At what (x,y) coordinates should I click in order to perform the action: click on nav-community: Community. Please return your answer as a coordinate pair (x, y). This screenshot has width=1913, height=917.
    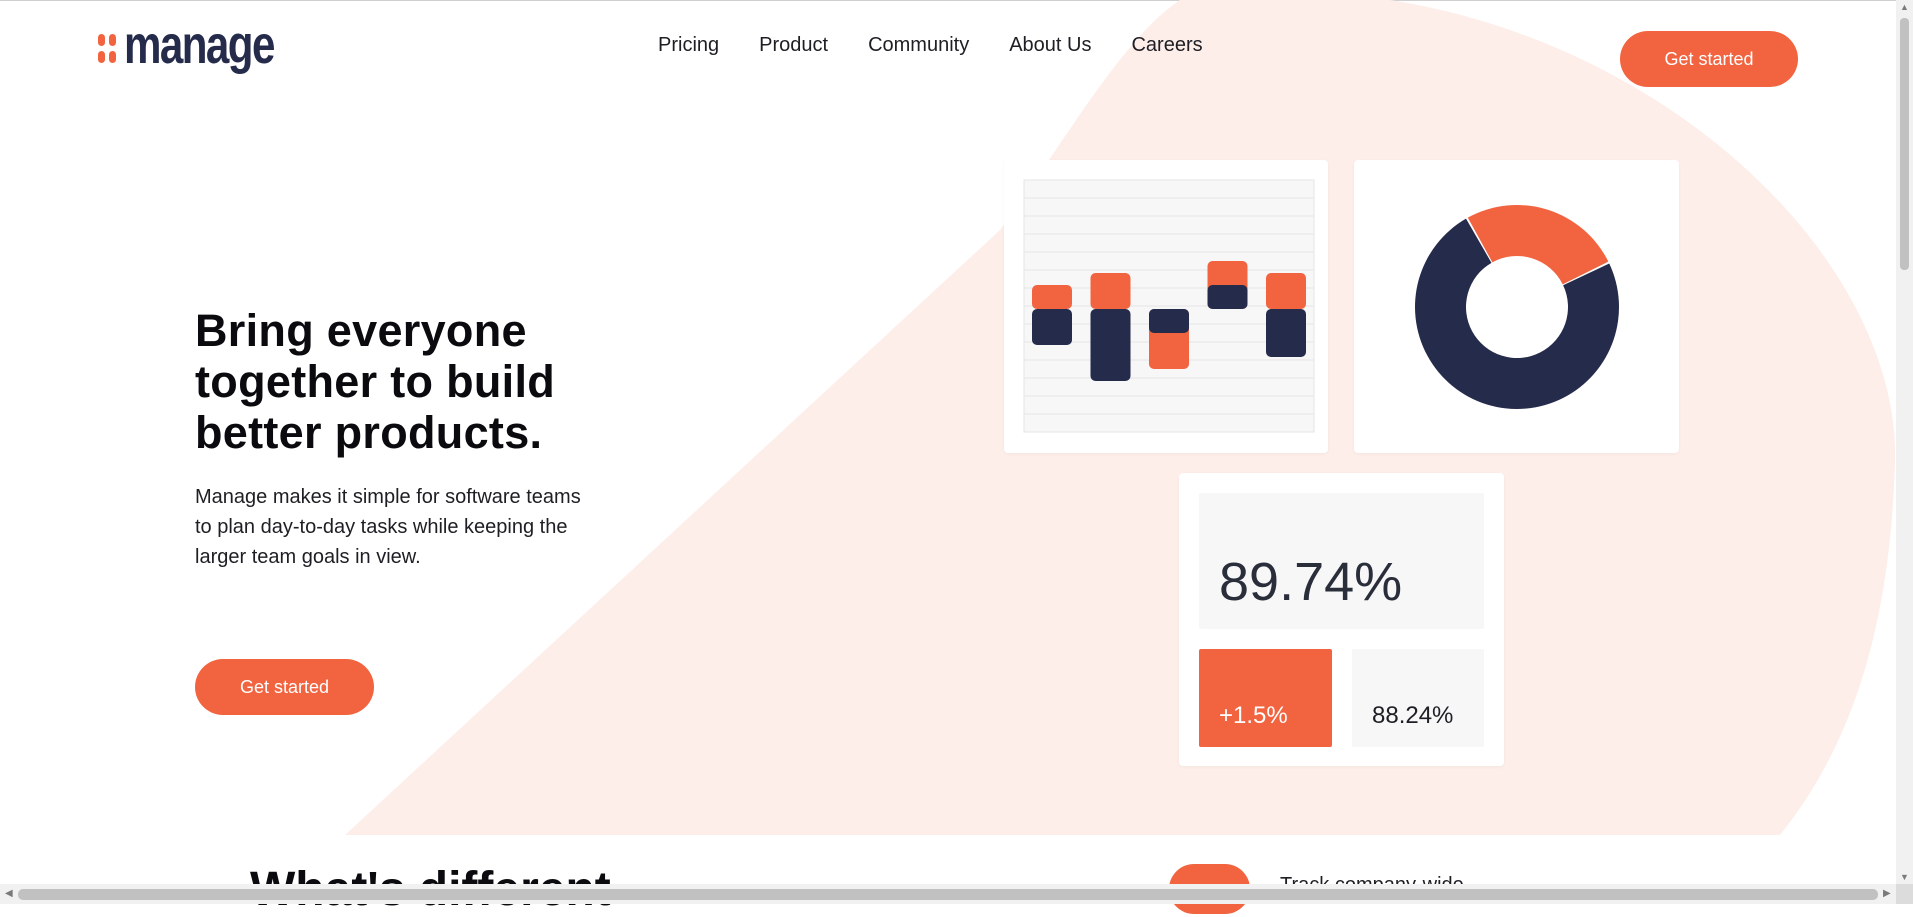
    Looking at the image, I should click on (918, 45).